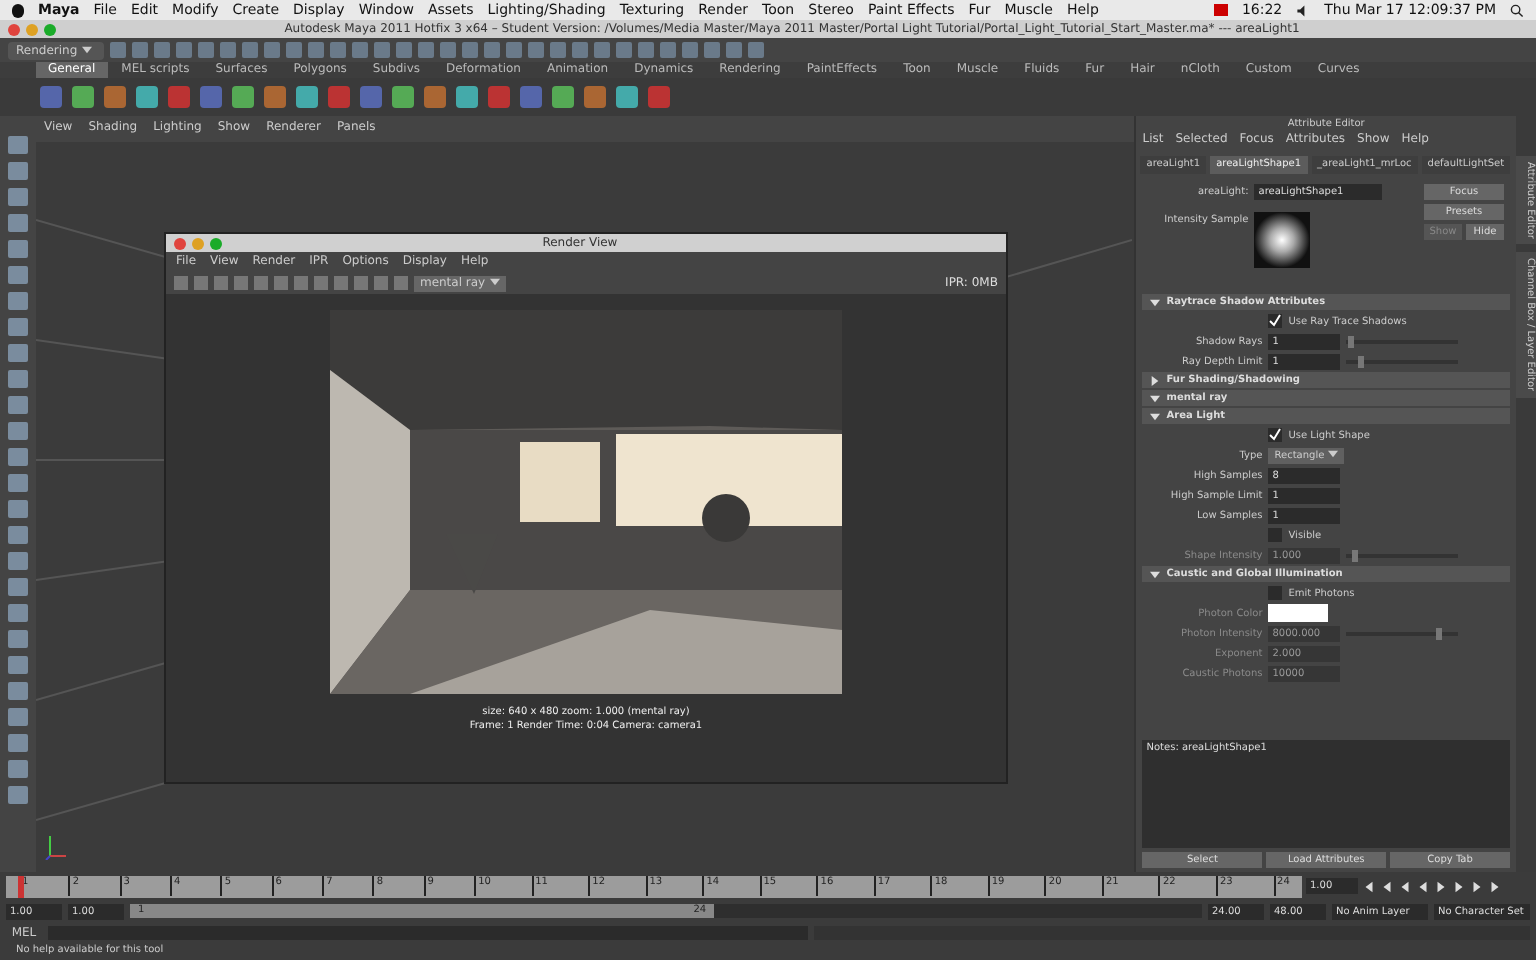 This screenshot has width=1536, height=960. I want to click on color-swatch, so click(1298, 613).